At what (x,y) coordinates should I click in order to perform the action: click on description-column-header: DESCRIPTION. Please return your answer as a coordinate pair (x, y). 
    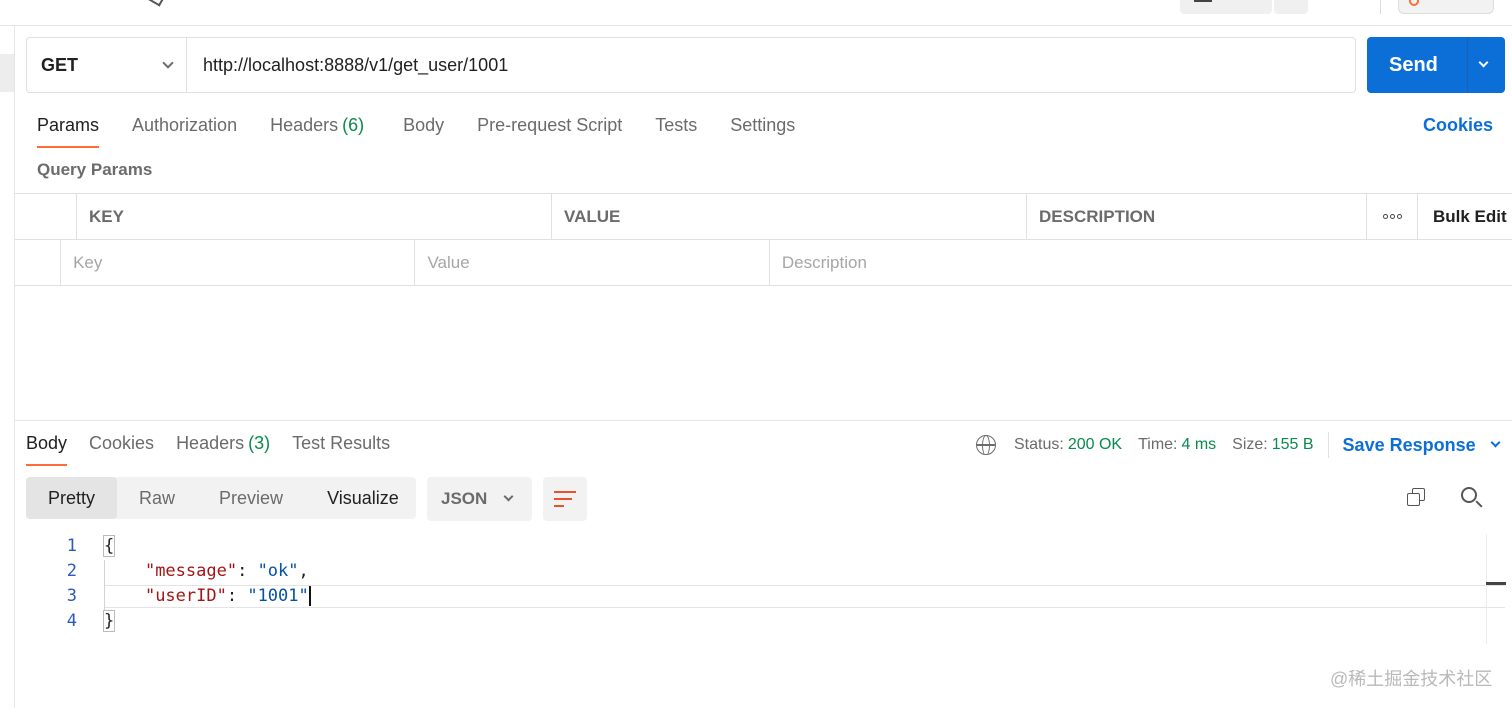
    Looking at the image, I should click on (1197, 216).